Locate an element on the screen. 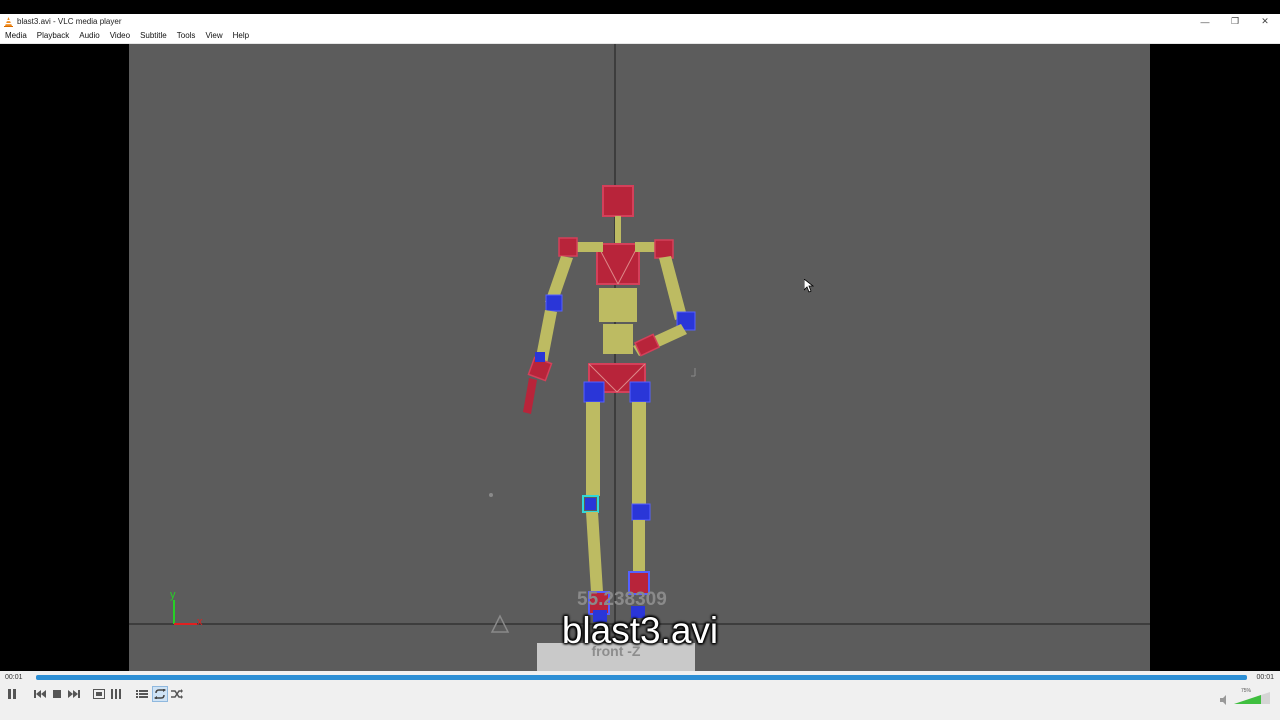 Image resolution: width=1280 pixels, height=720 pixels. left-thigh is located at coordinates (593, 449).